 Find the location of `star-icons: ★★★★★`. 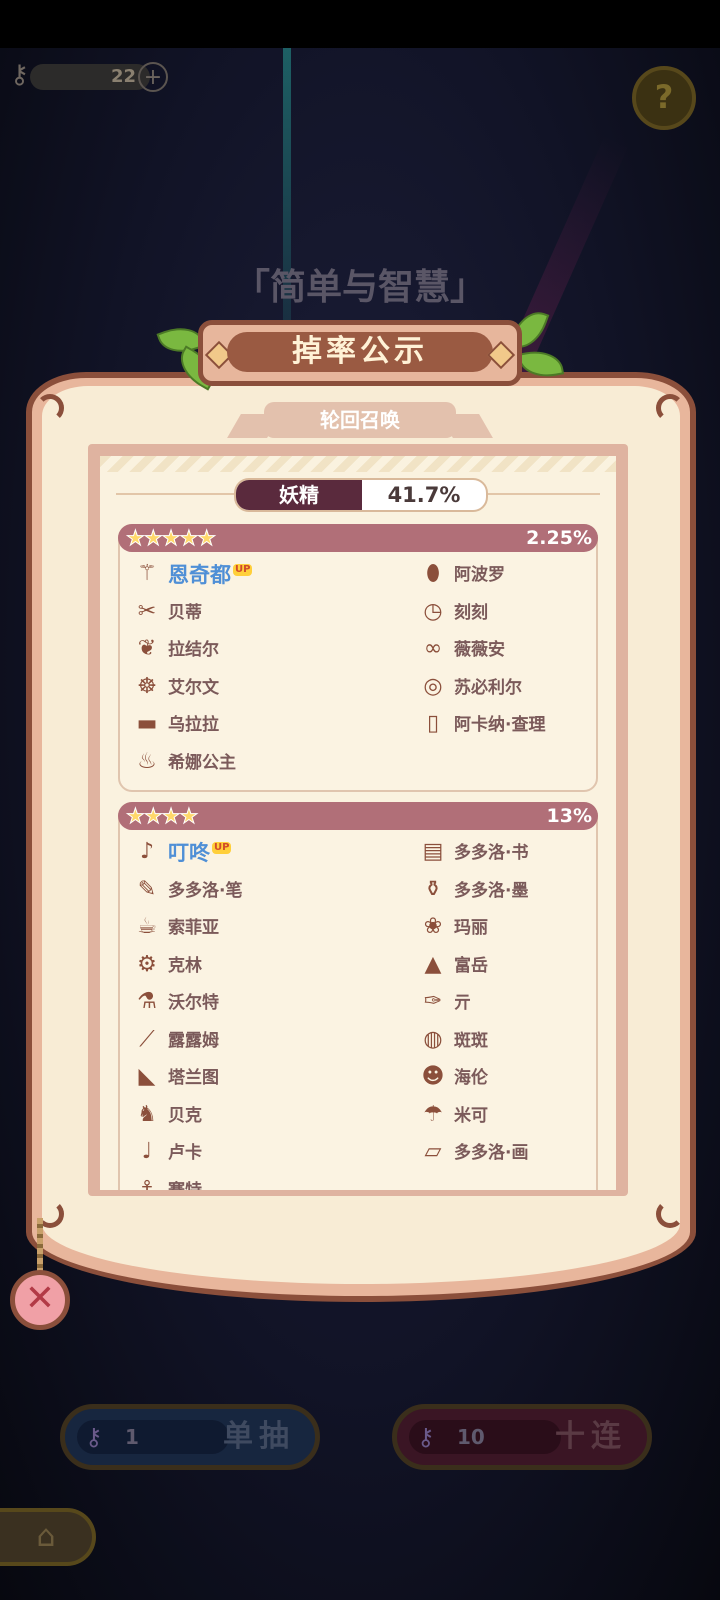

star-icons: ★★★★★ is located at coordinates (170, 538).